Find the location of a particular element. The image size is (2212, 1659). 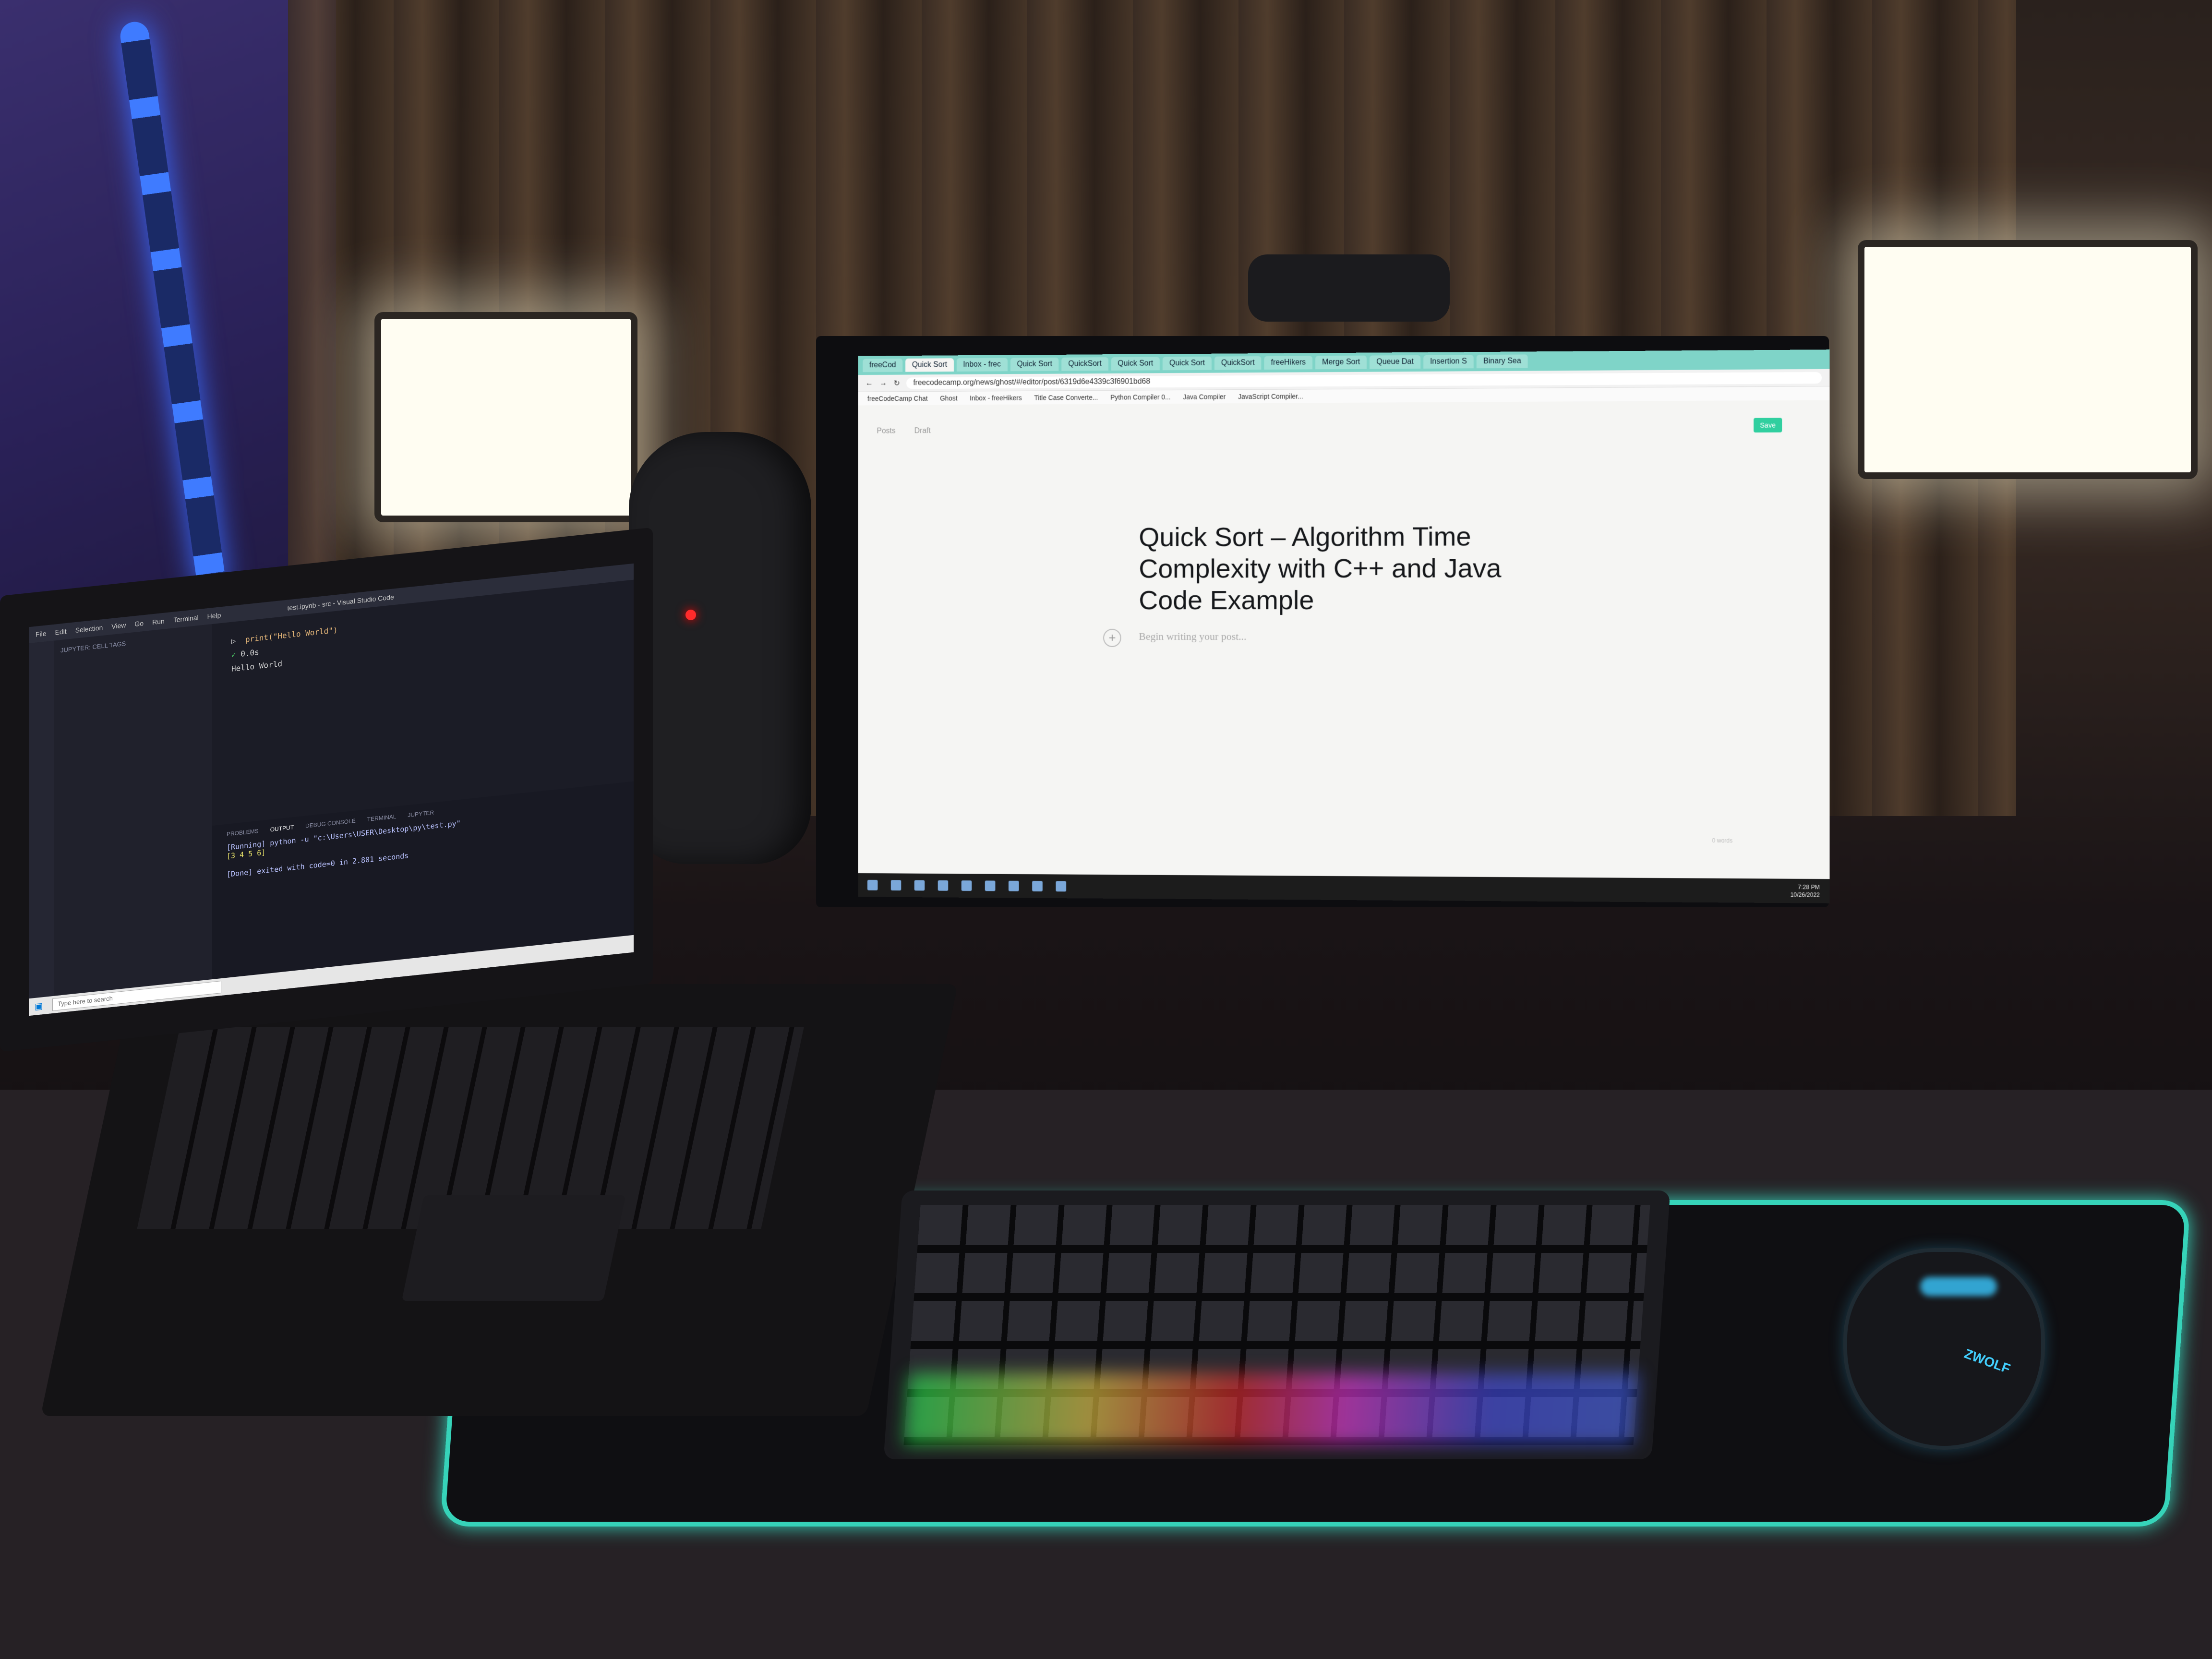

tab-debug-console: DEBUG CONSOLE is located at coordinates (330, 823).